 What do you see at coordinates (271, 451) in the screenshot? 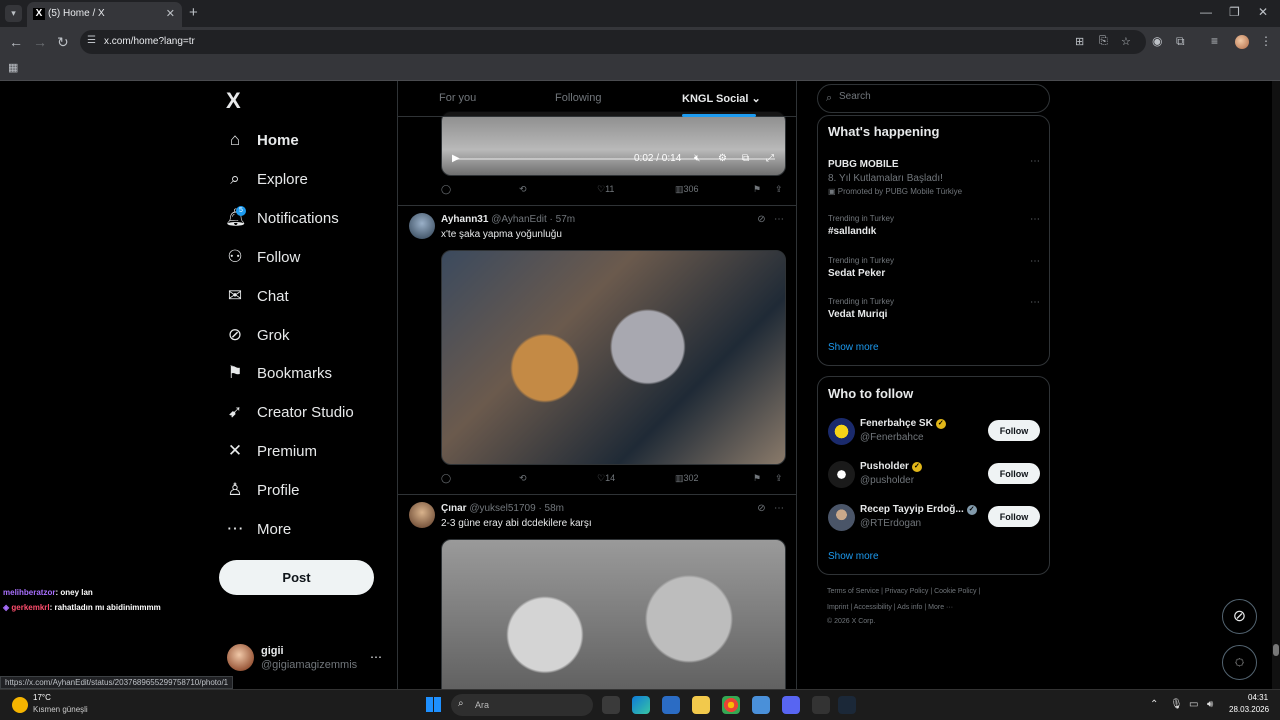
I see `nav-item-premium: ✕ Premium` at bounding box center [271, 451].